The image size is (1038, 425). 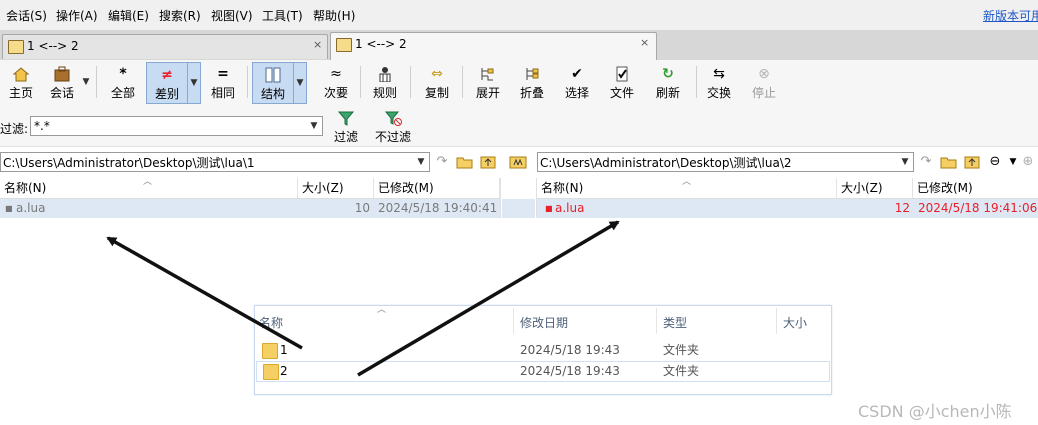 I want to click on arrow-to-right-pane, so click(x=488, y=298).